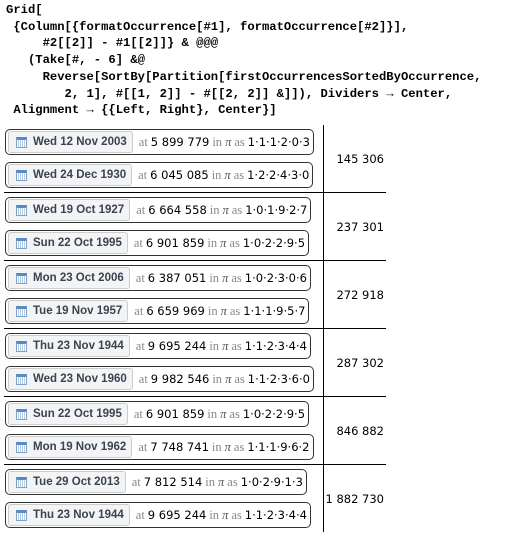 Image resolution: width=511 pixels, height=539 pixels. I want to click on digits: 1·0·1·9·2·7, so click(276, 210).